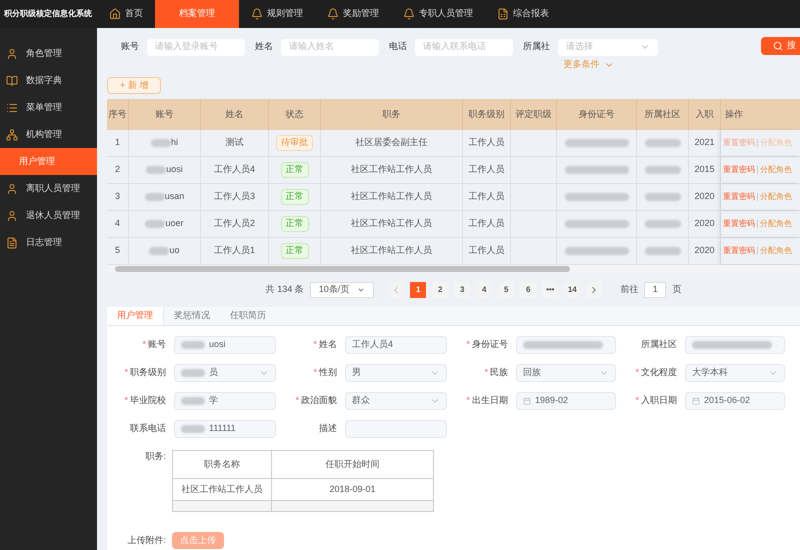 This screenshot has width=800, height=550. What do you see at coordinates (629, 289) in the screenshot?
I see `goto-label: 前往` at bounding box center [629, 289].